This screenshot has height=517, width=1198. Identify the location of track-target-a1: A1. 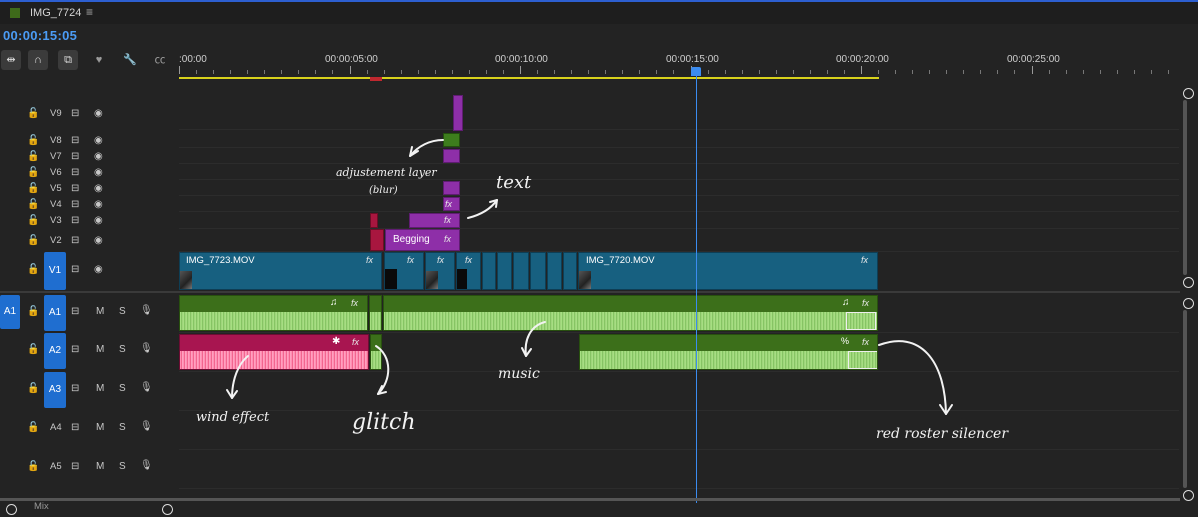
(55, 313).